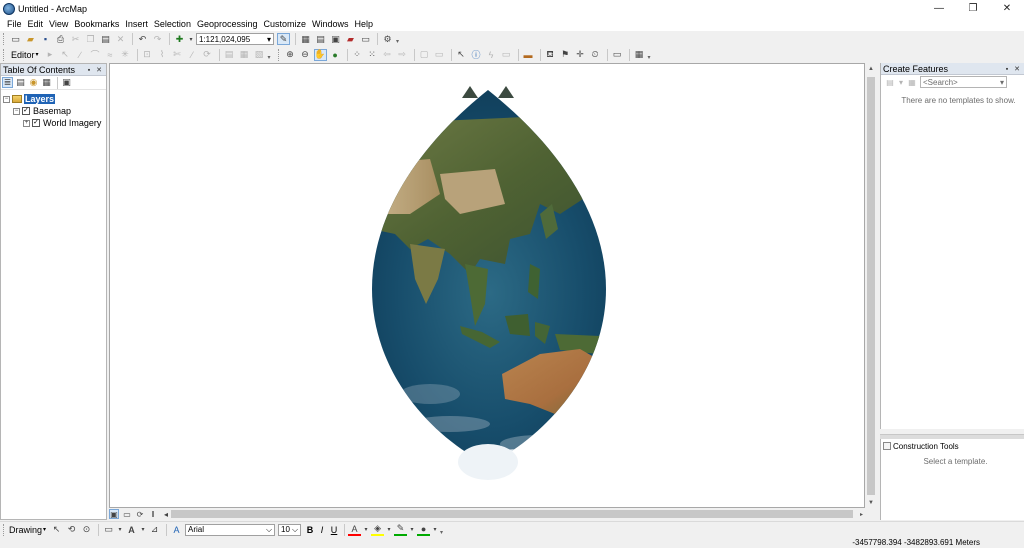 The height and width of the screenshot is (548, 1024). I want to click on sketch-properties-icon: ▦, so click(244, 55).